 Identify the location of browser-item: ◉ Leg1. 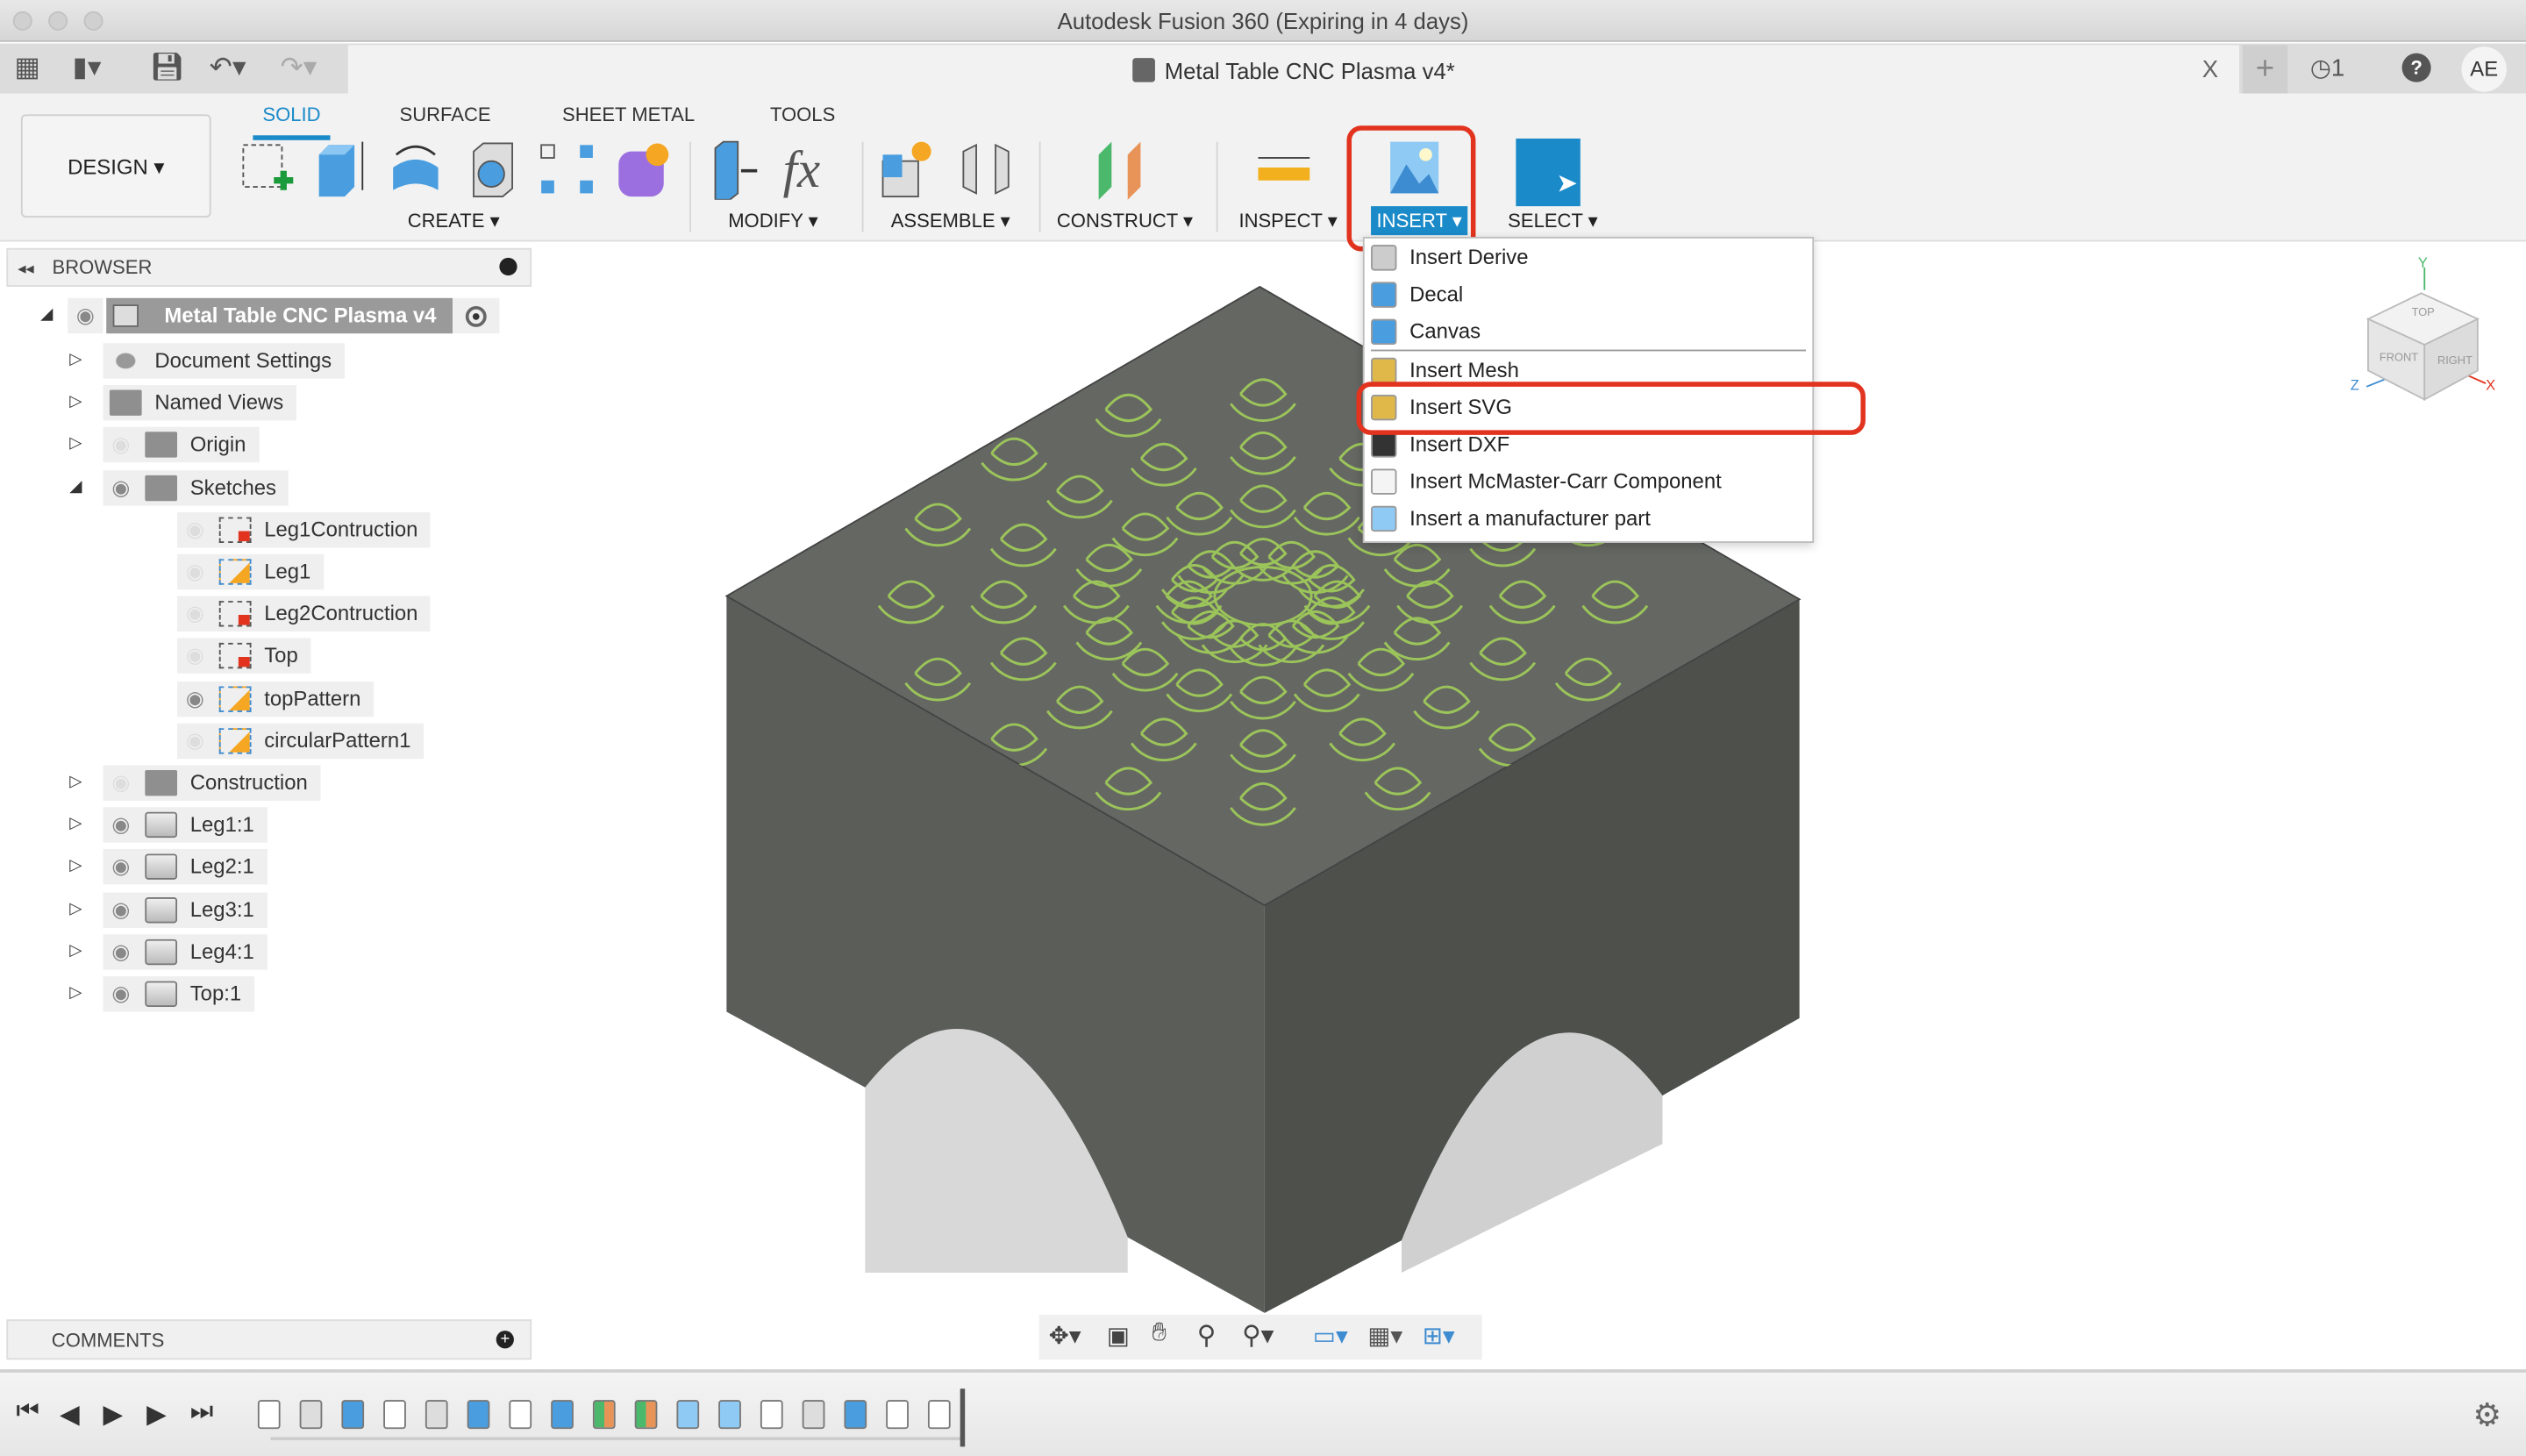
(248, 572).